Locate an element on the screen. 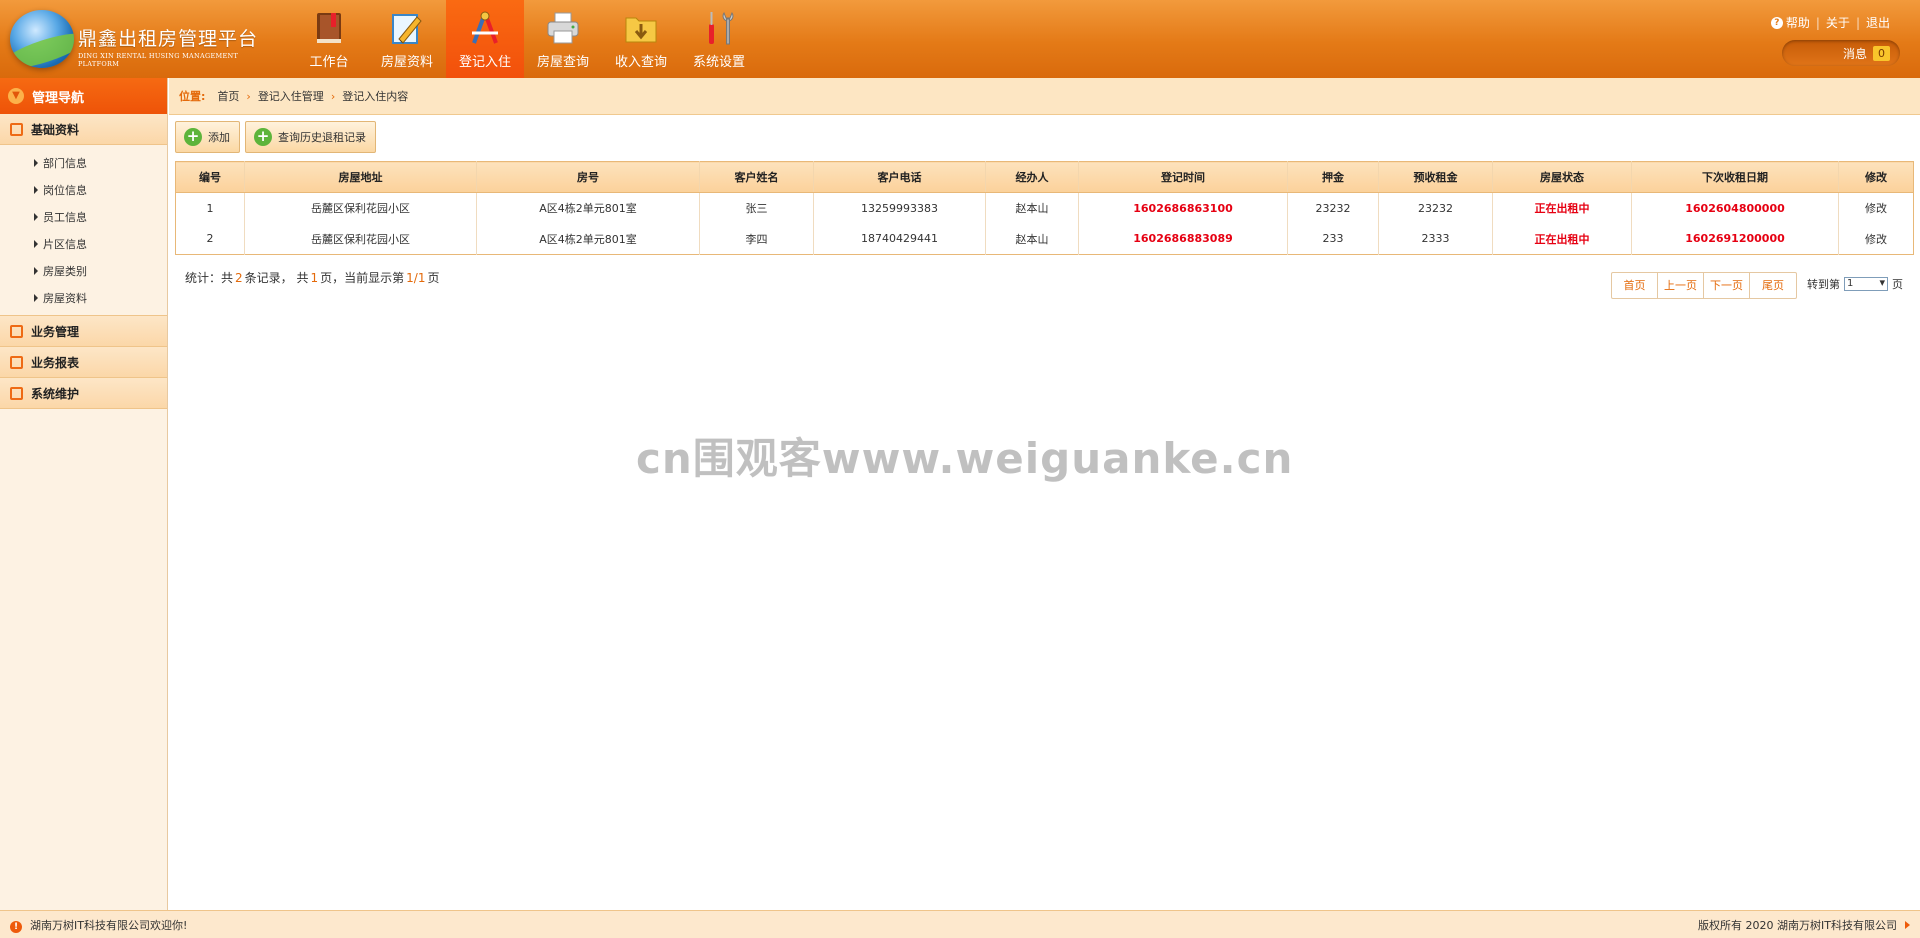 This screenshot has height=938, width=1920. watermark: cn围观客www.weiguanke.cn is located at coordinates (965, 458).